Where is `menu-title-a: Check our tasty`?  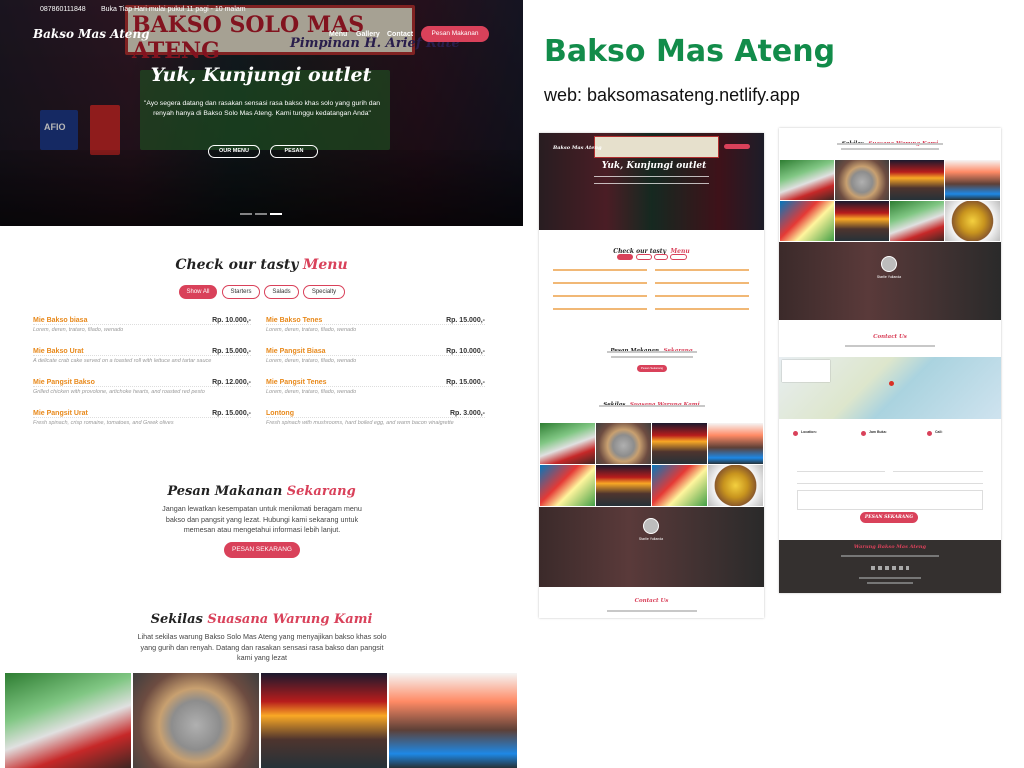
menu-title-a: Check our tasty is located at coordinates (237, 265).